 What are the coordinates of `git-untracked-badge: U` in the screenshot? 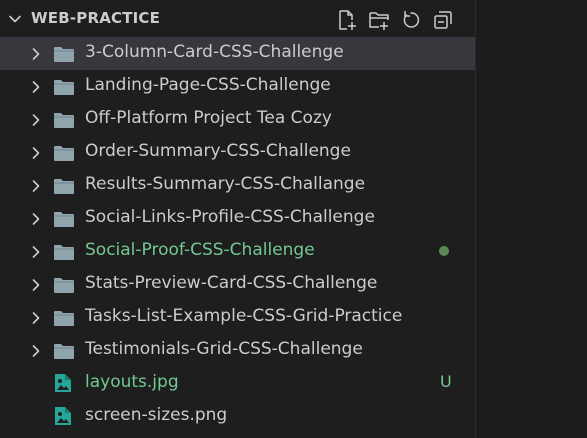 It's located at (446, 381).